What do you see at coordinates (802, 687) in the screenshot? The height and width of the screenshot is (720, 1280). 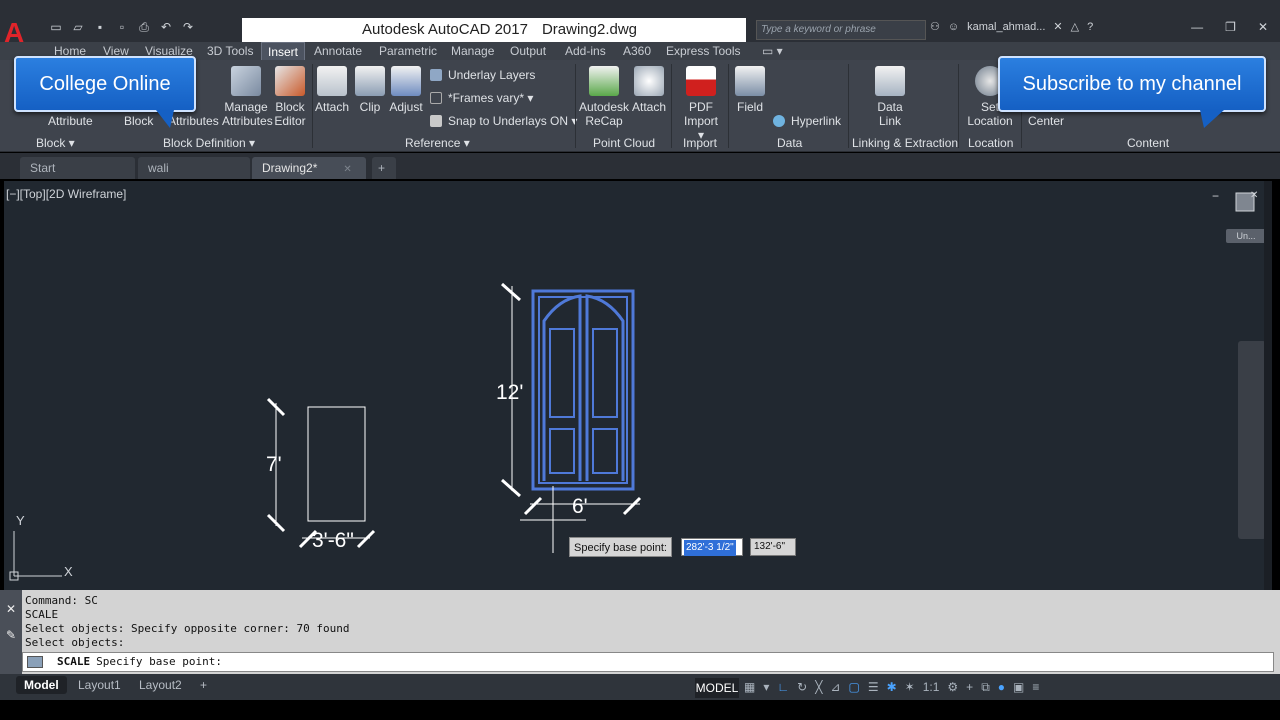 I see `polar-icon: ↻` at bounding box center [802, 687].